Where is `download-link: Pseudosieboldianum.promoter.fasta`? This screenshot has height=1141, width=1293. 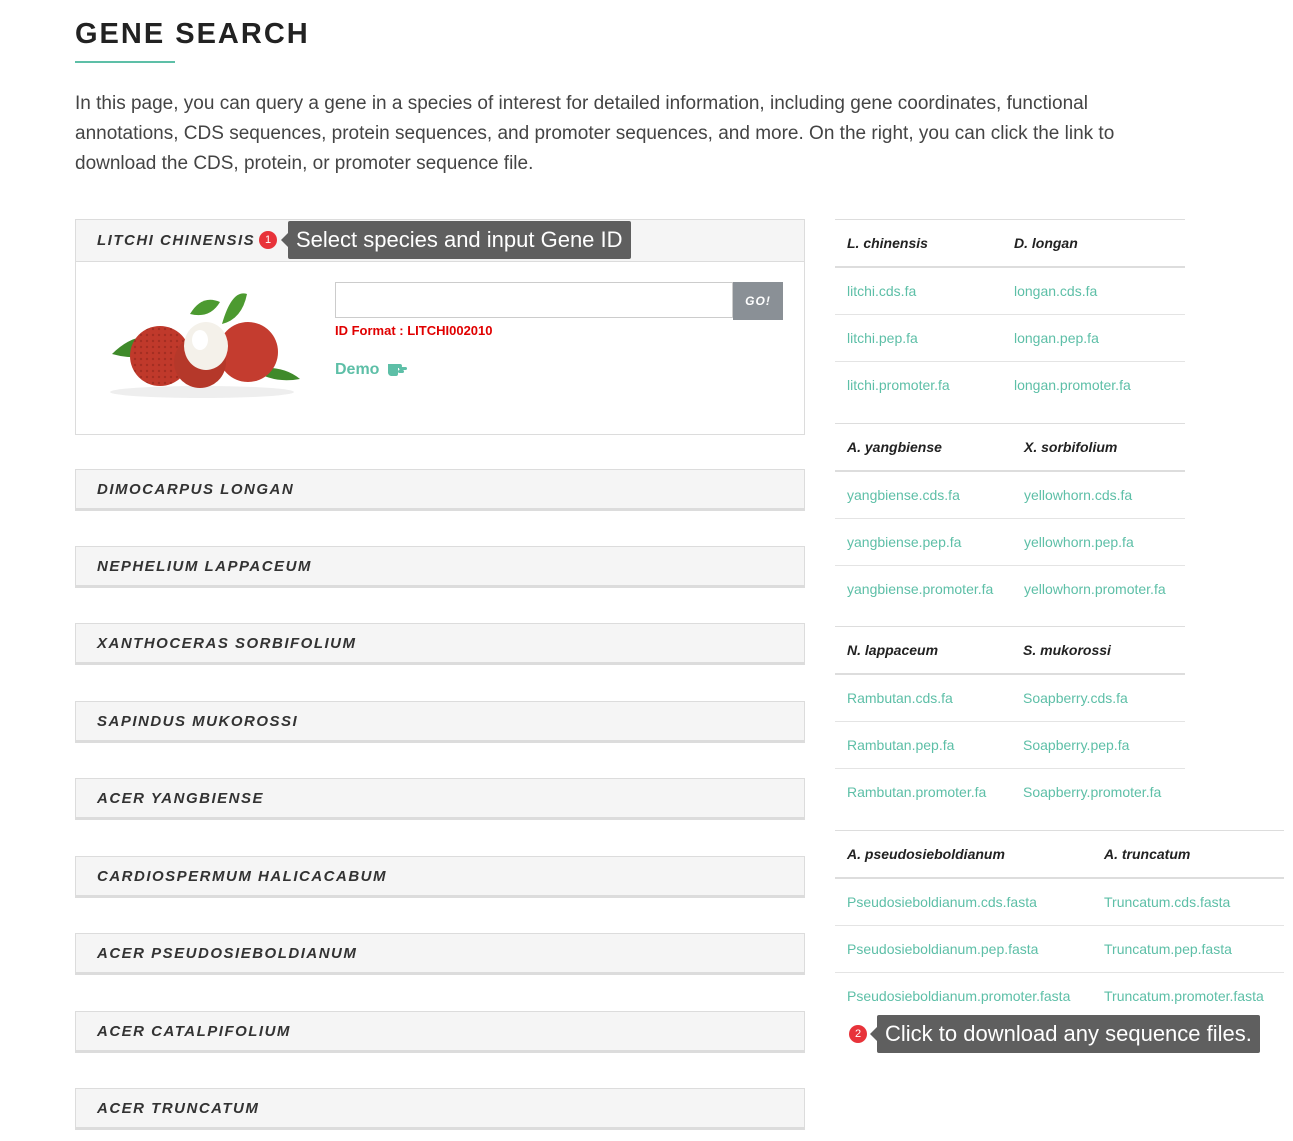 download-link: Pseudosieboldianum.promoter.fasta is located at coordinates (963, 996).